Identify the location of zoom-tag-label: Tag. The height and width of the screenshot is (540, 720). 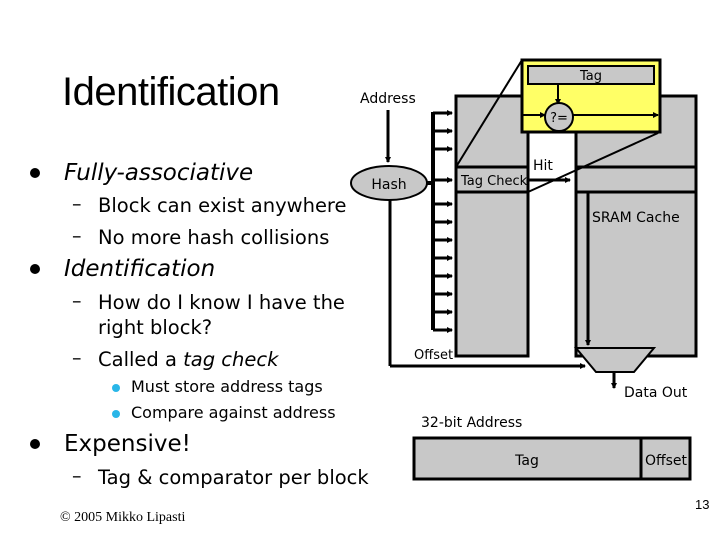
(590, 76).